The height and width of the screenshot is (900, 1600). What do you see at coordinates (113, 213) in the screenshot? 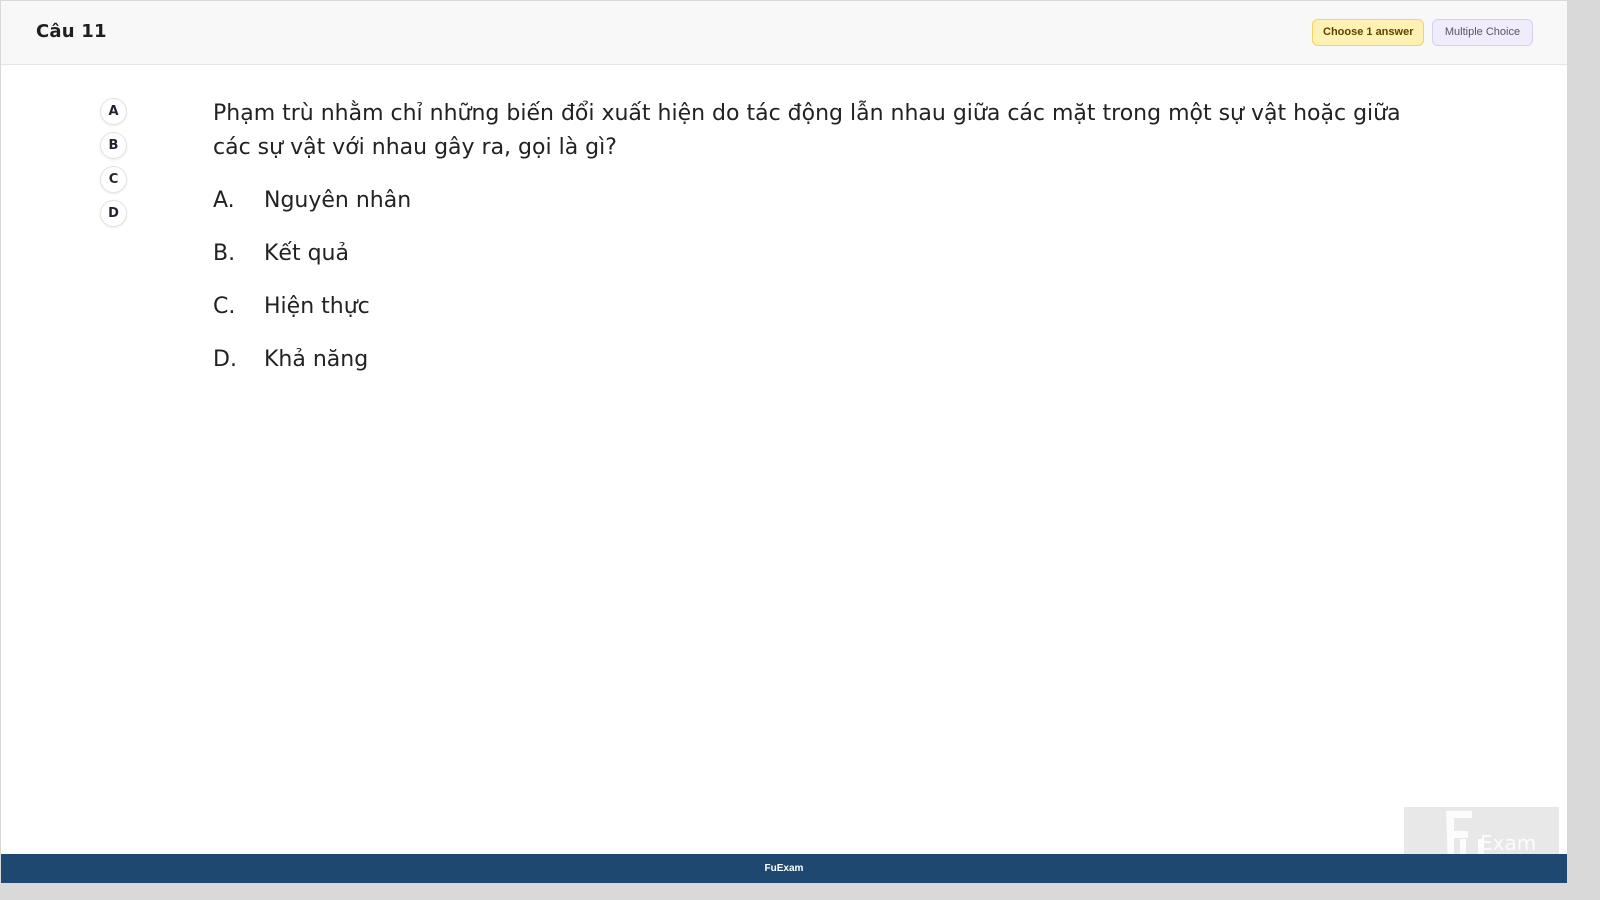
I see `option-bubble-d: D` at bounding box center [113, 213].